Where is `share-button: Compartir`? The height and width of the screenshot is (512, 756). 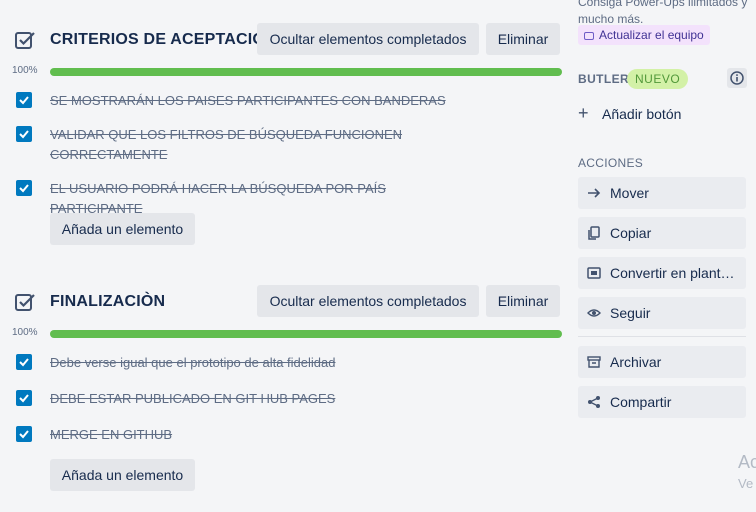
share-button: Compartir is located at coordinates (662, 402).